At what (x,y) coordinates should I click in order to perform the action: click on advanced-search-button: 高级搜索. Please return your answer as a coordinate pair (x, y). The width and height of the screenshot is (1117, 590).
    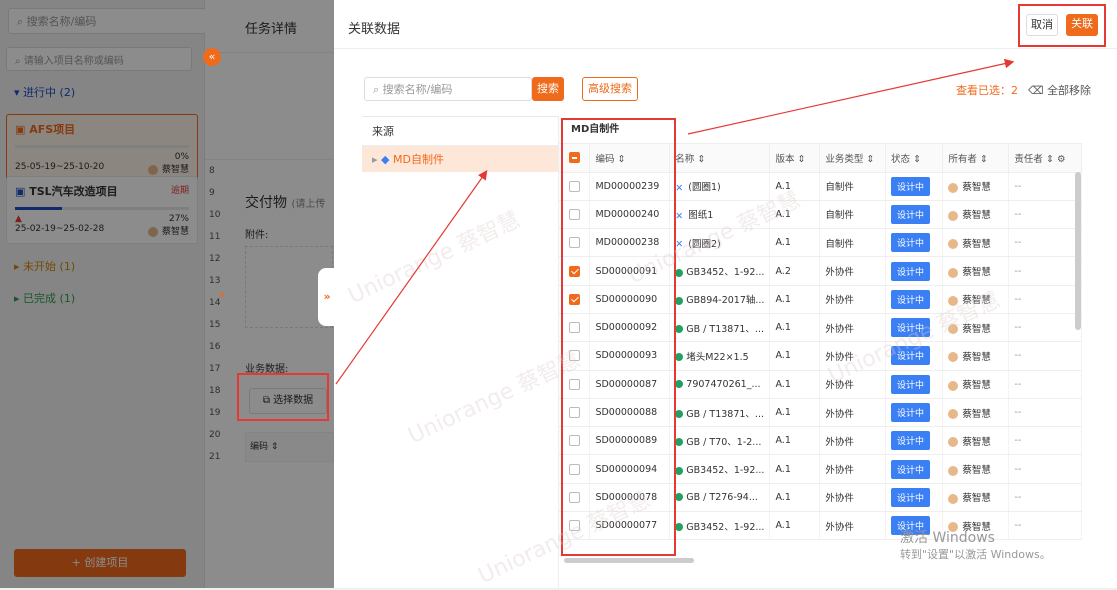
    Looking at the image, I should click on (610, 89).